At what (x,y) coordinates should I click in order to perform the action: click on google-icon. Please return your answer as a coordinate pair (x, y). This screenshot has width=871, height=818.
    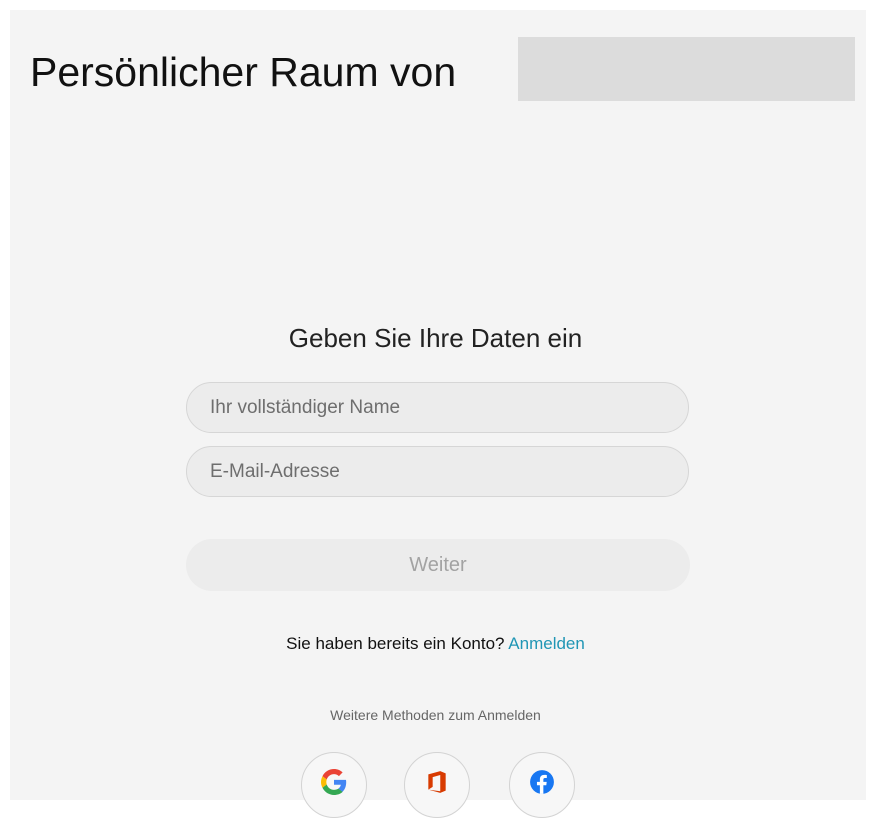
    Looking at the image, I should click on (334, 782).